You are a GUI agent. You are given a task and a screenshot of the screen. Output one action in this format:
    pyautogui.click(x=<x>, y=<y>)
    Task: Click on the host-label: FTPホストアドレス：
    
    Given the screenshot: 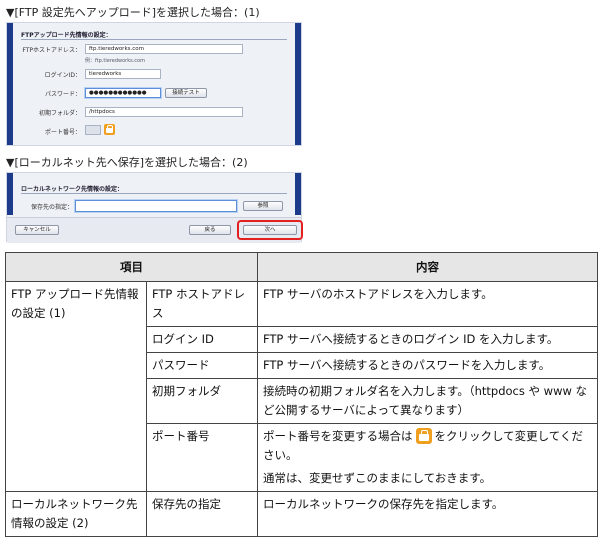 What is the action you would take?
    pyautogui.click(x=51, y=50)
    